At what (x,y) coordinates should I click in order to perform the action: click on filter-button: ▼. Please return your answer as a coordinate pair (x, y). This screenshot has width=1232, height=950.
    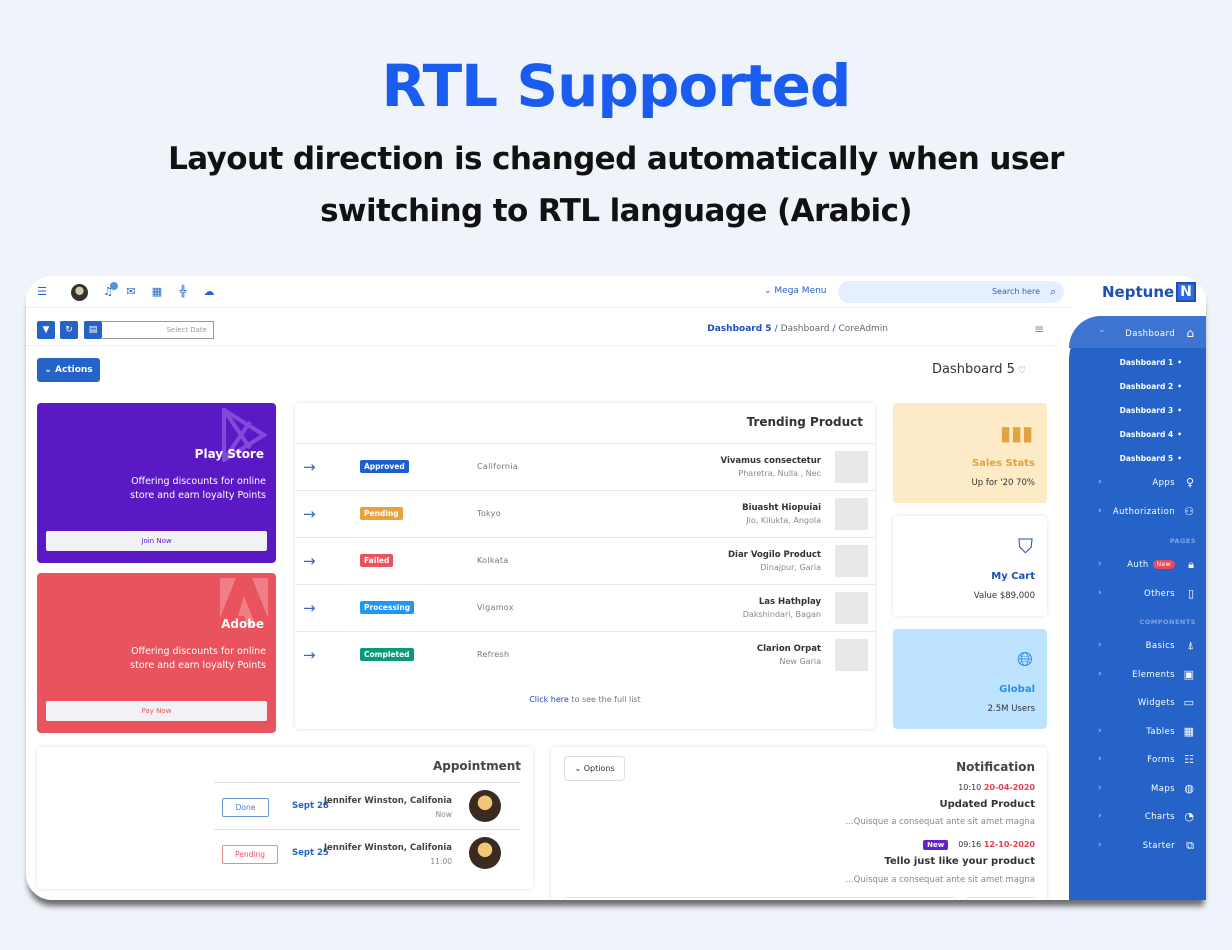
    Looking at the image, I should click on (46, 330).